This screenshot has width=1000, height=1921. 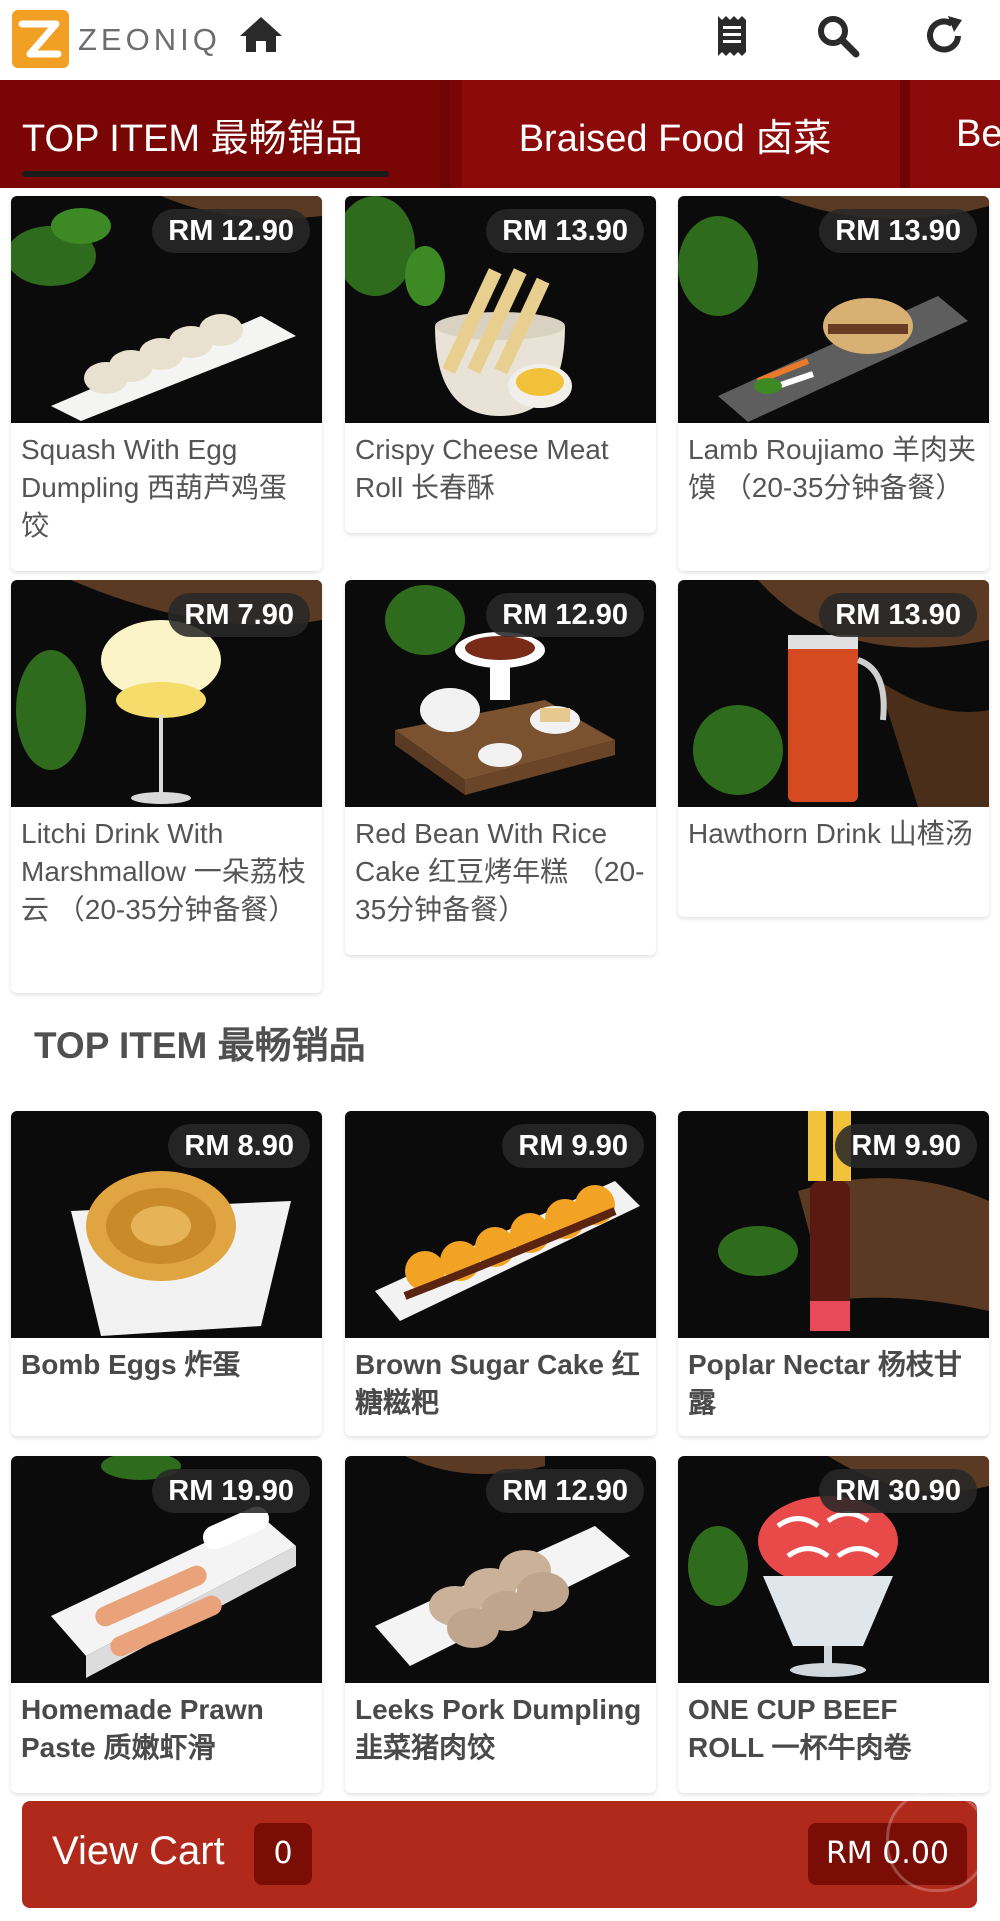 I want to click on product-name: Lamb Roujiamo 羊肉夹馍 （20-35分钟备餐）, so click(x=832, y=468).